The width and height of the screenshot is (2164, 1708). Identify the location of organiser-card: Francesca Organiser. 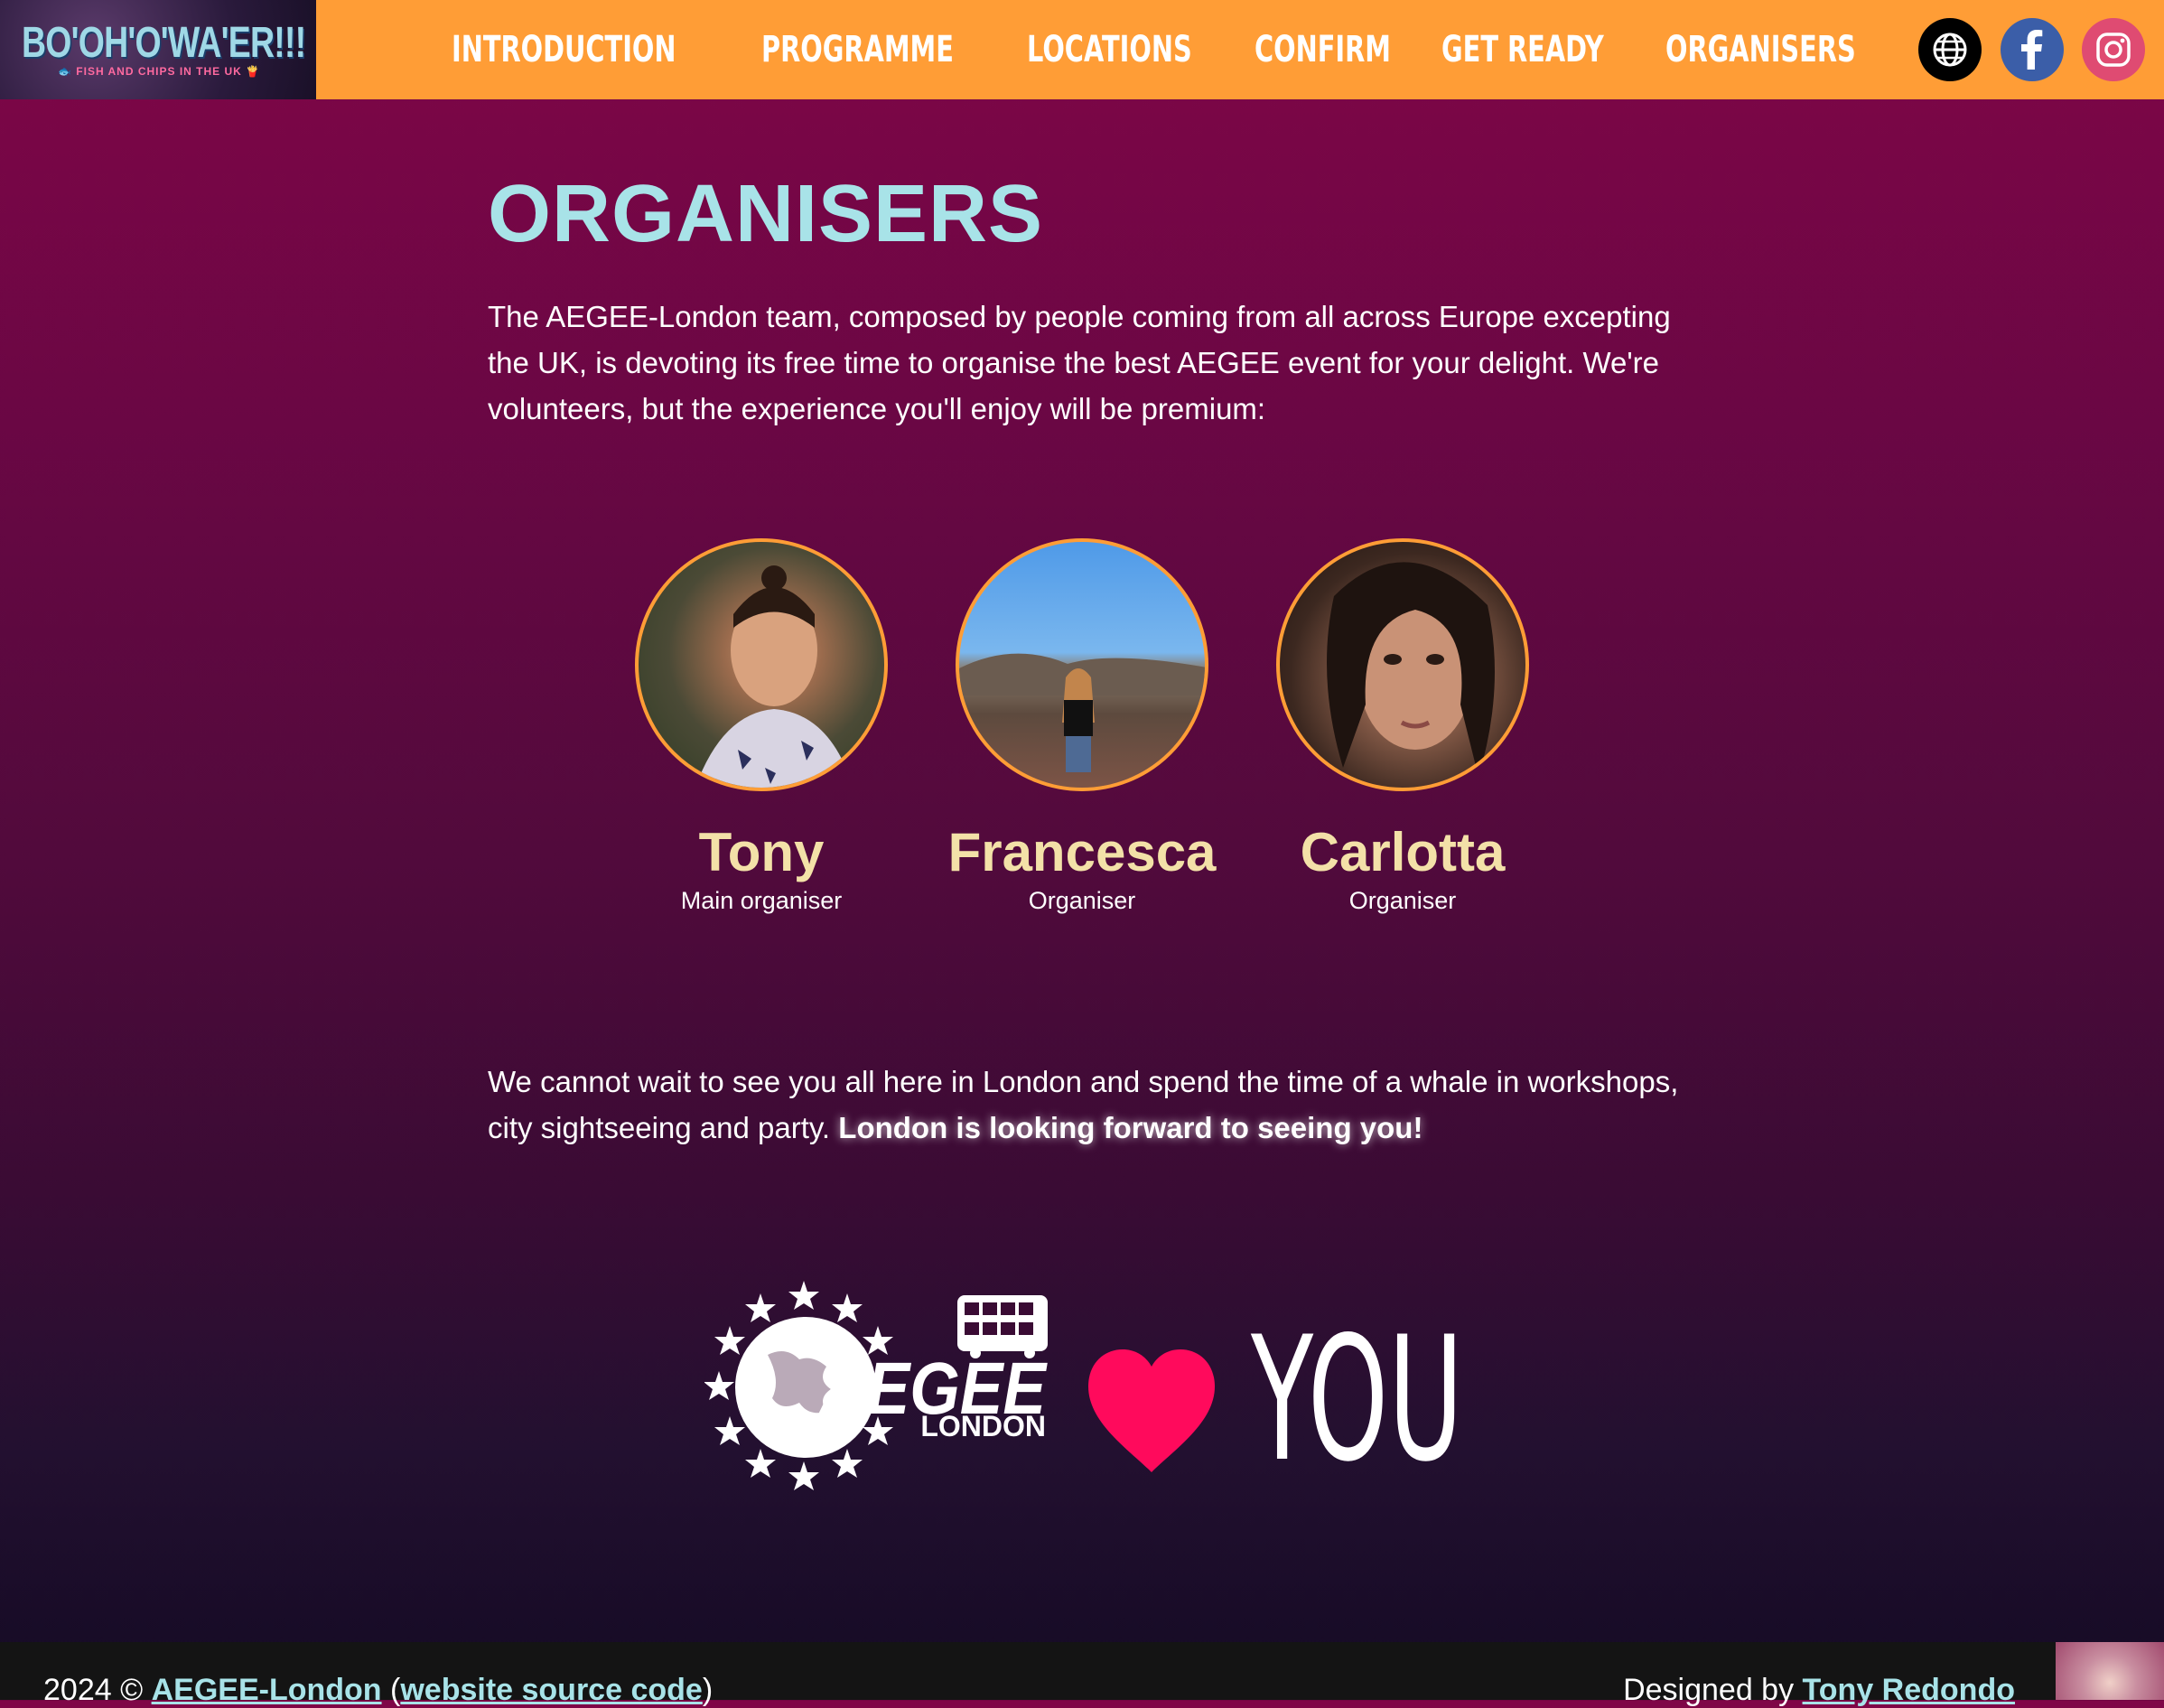
(1082, 726).